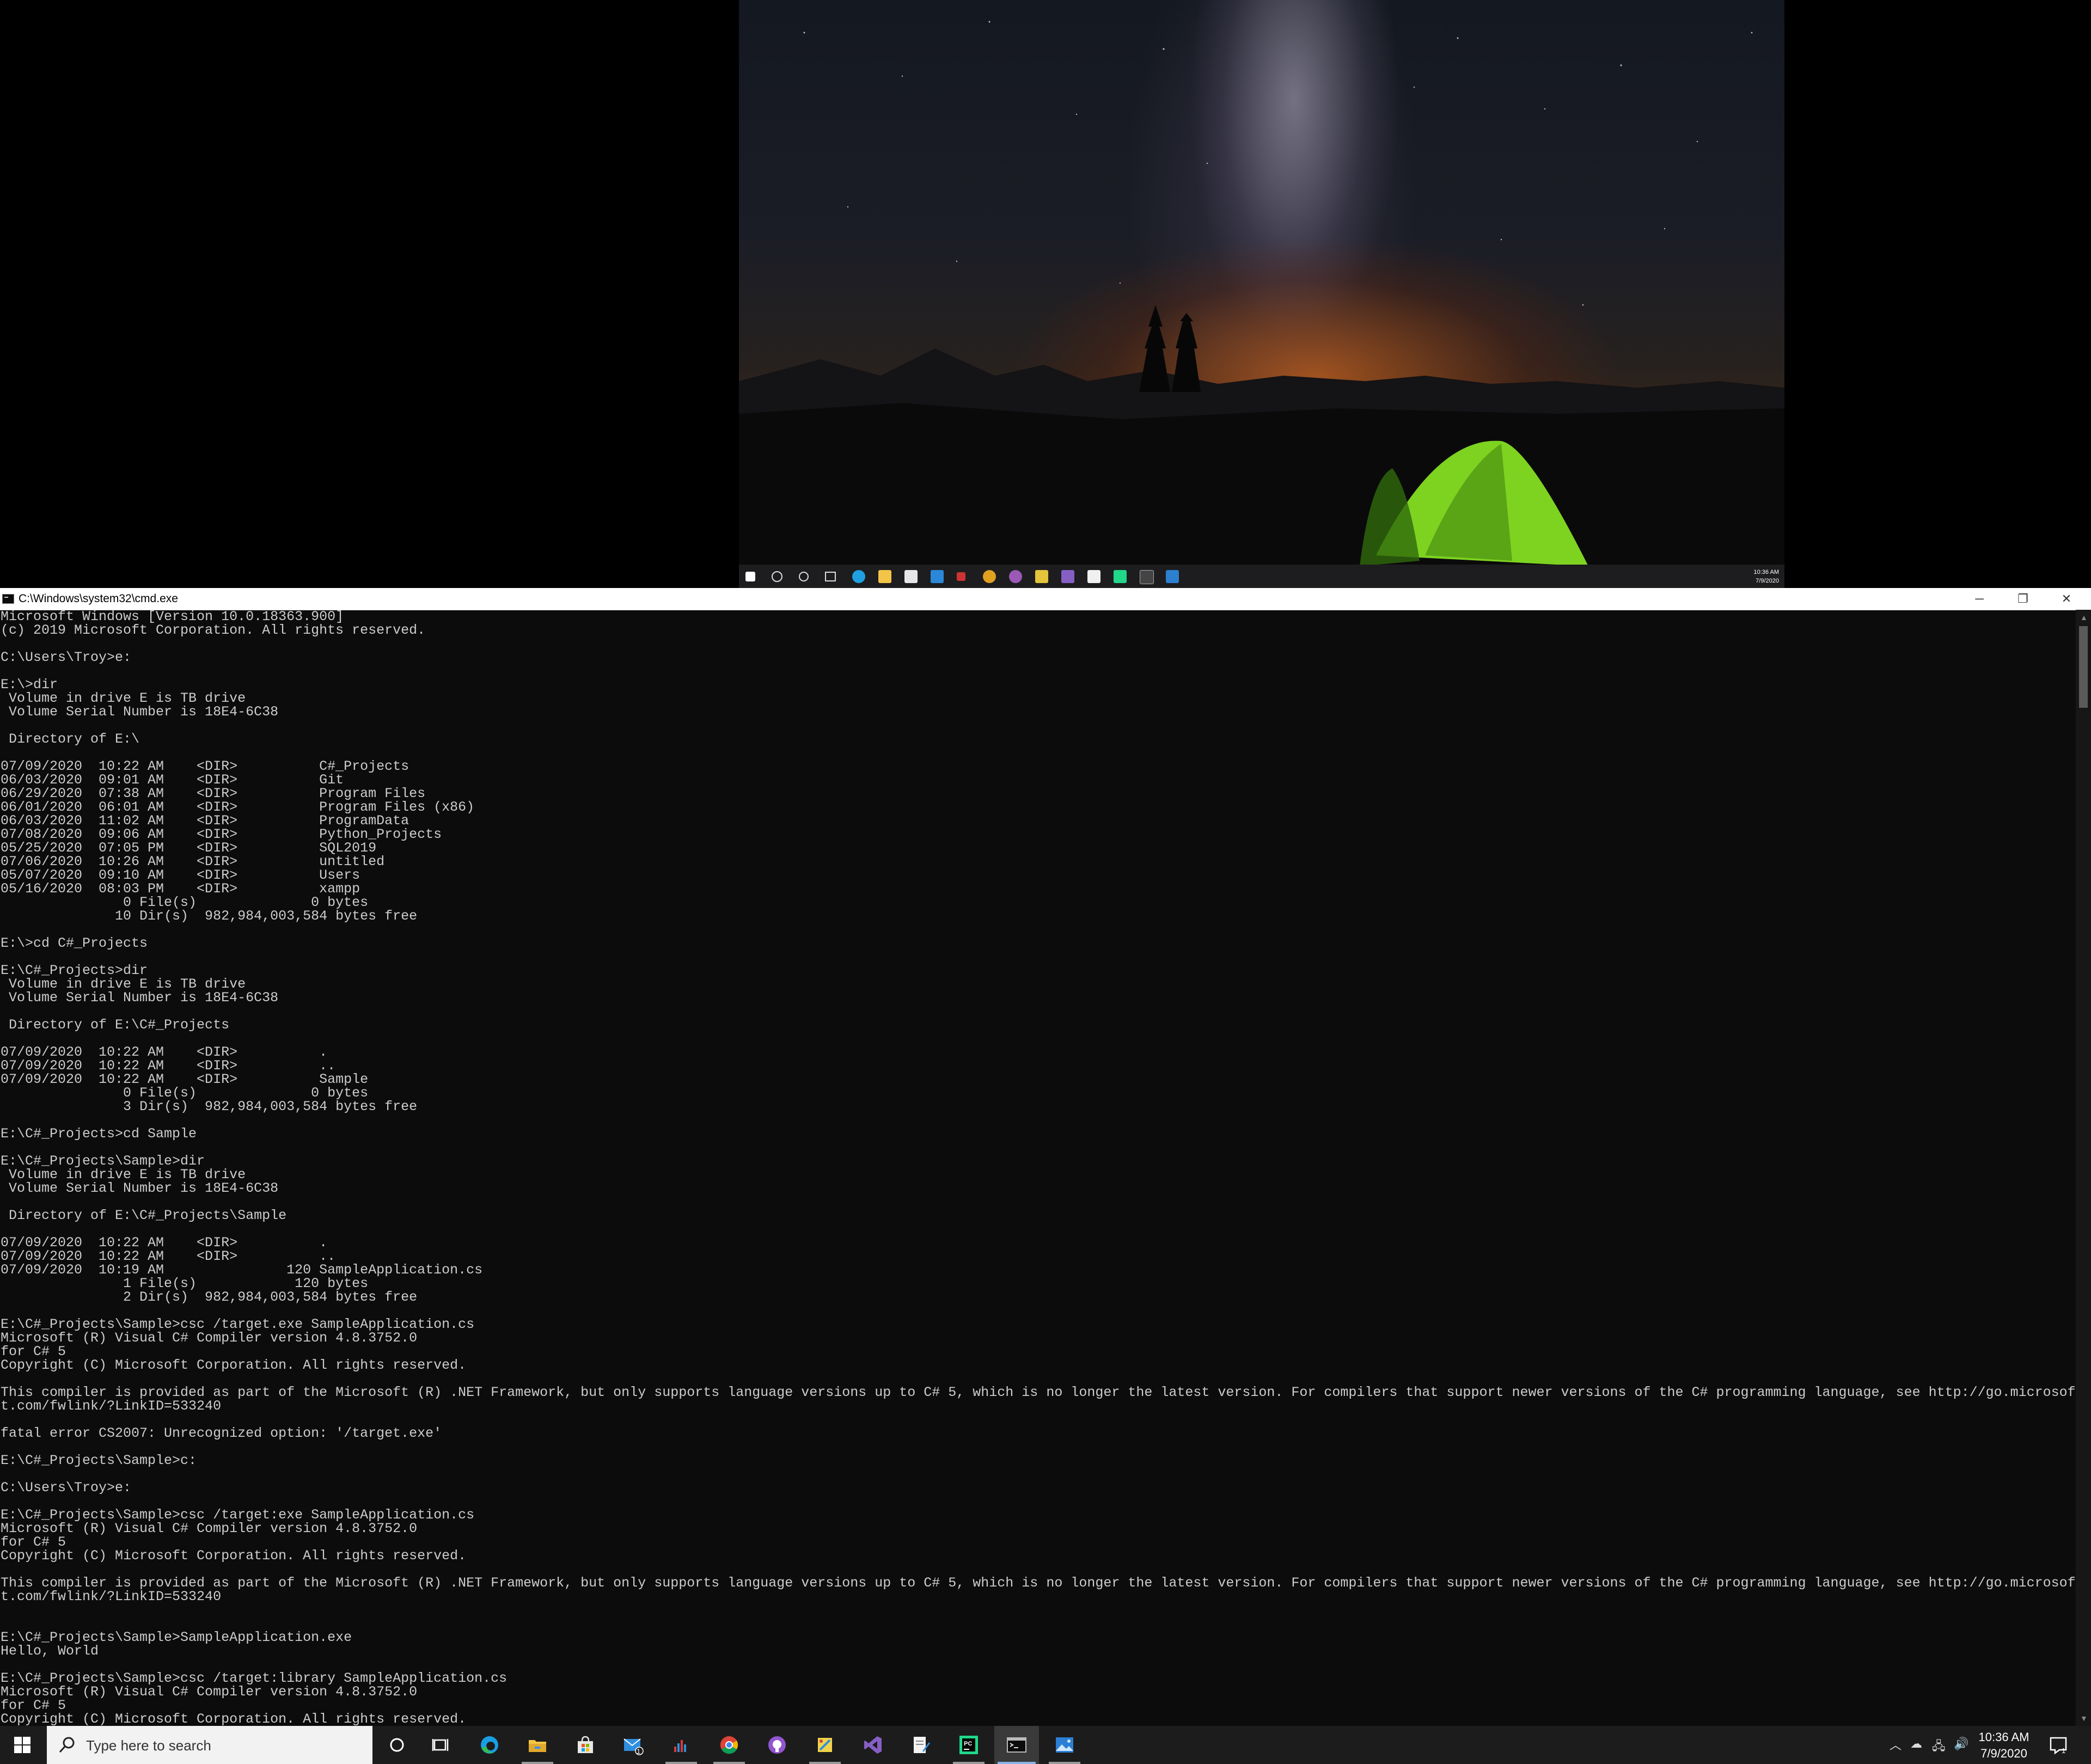 The width and height of the screenshot is (2091, 1764). I want to click on pycharm-icon, so click(1120, 576).